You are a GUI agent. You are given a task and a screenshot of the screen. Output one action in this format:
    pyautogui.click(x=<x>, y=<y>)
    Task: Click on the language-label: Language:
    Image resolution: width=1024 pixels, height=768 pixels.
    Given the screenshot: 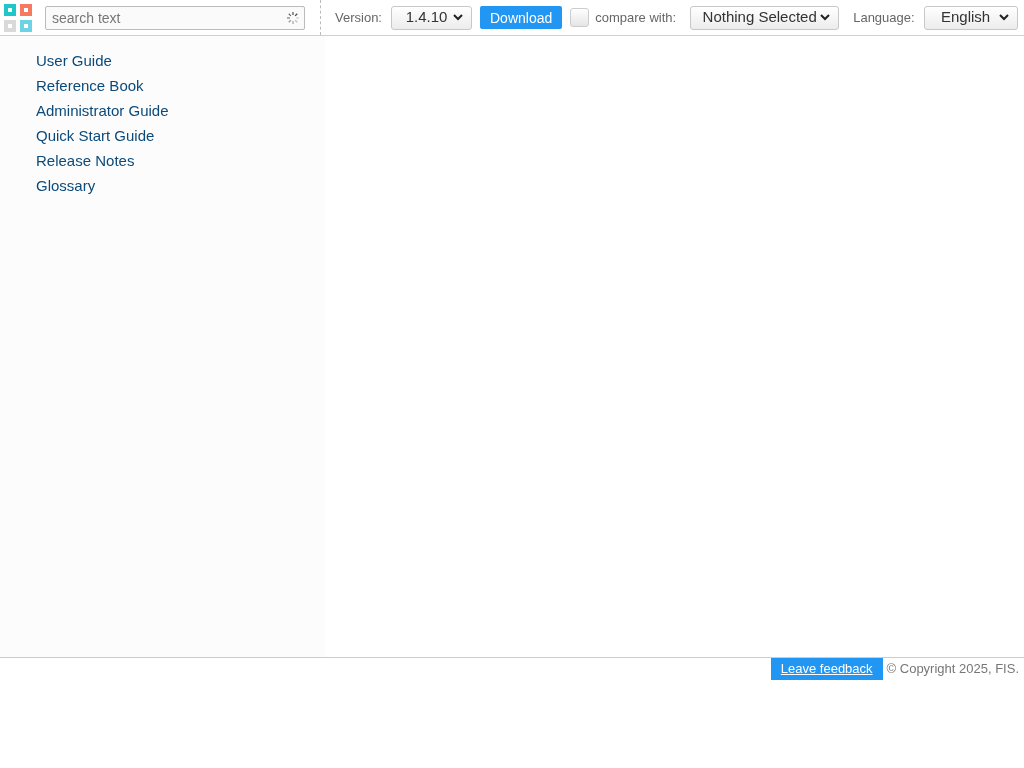 What is the action you would take?
    pyautogui.click(x=884, y=17)
    